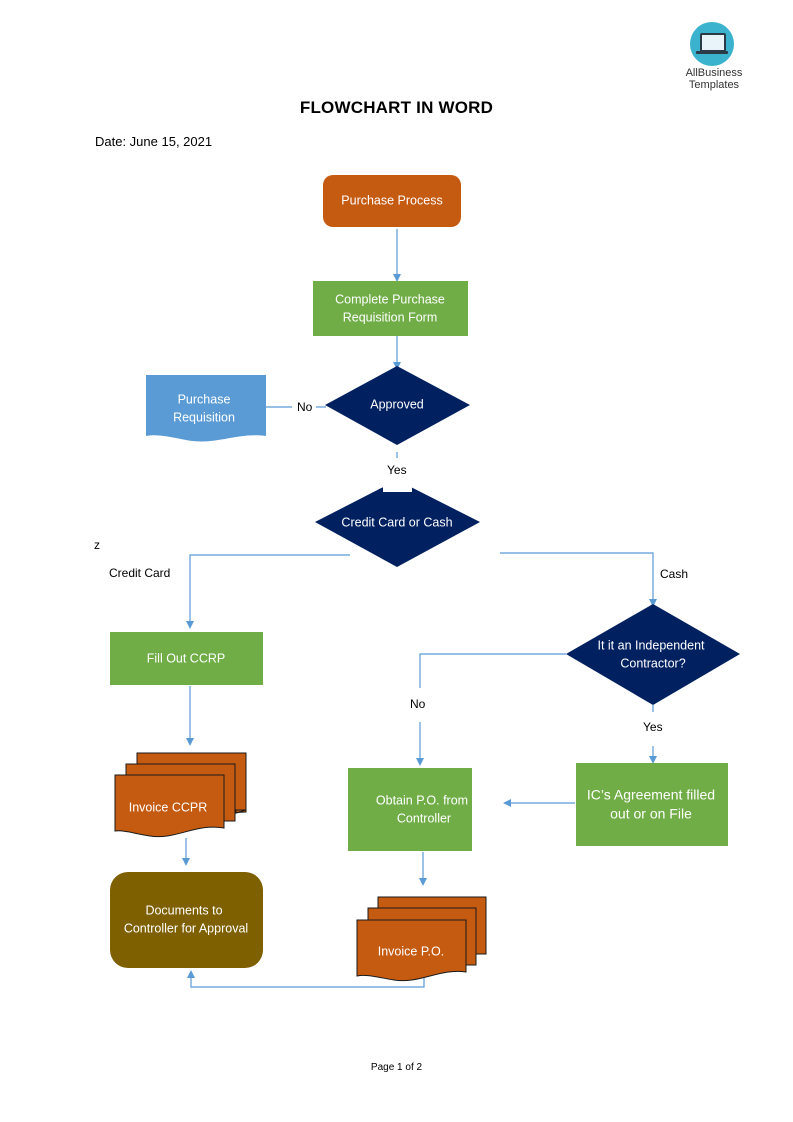 The width and height of the screenshot is (793, 1122). I want to click on node-purchase-requisition: Purchase Requisition, so click(206, 408).